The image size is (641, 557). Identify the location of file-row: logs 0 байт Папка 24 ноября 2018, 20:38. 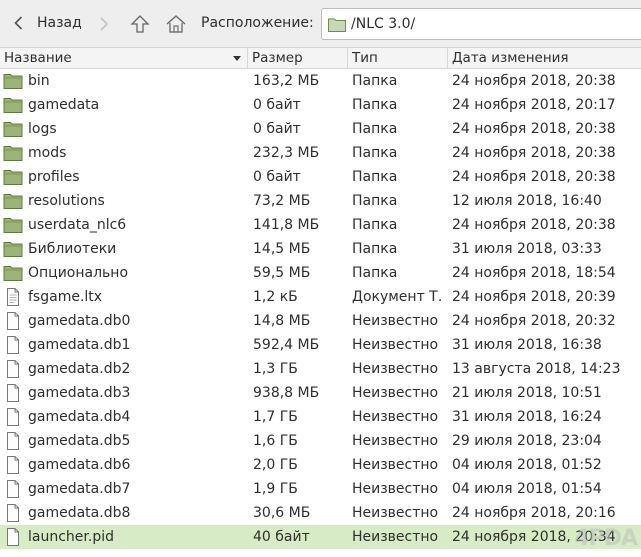
(320, 129).